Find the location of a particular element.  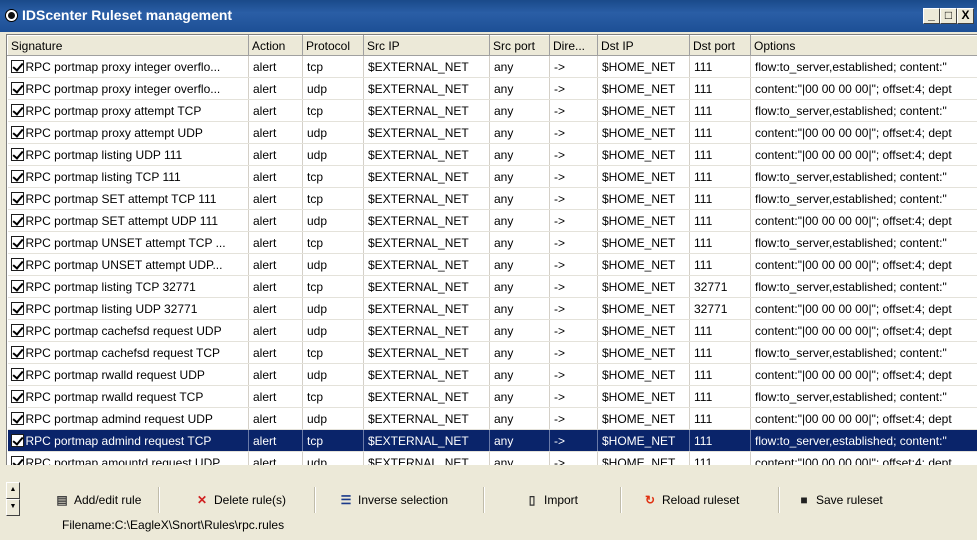

column-header: Dst port is located at coordinates (720, 45).